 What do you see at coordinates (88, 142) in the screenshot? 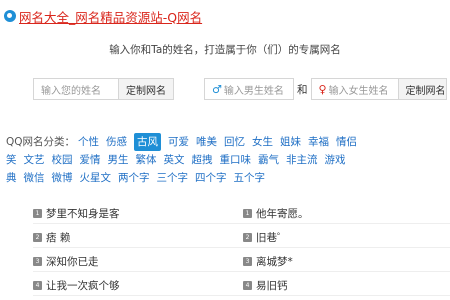
I see `tag-item: 个性` at bounding box center [88, 142].